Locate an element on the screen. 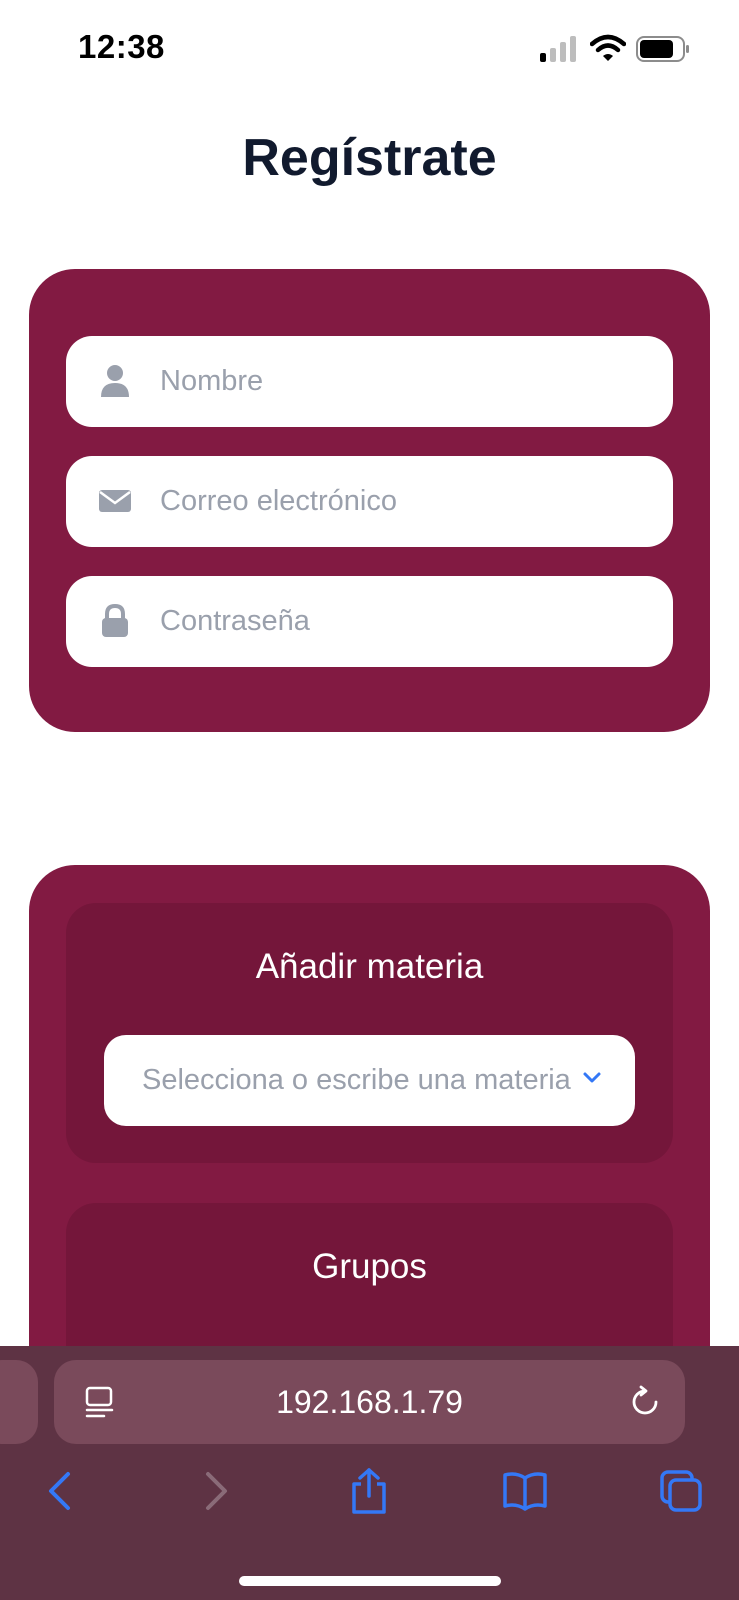 The width and height of the screenshot is (739, 1600). url-text: 192.168.1.79 is located at coordinates (369, 1402).